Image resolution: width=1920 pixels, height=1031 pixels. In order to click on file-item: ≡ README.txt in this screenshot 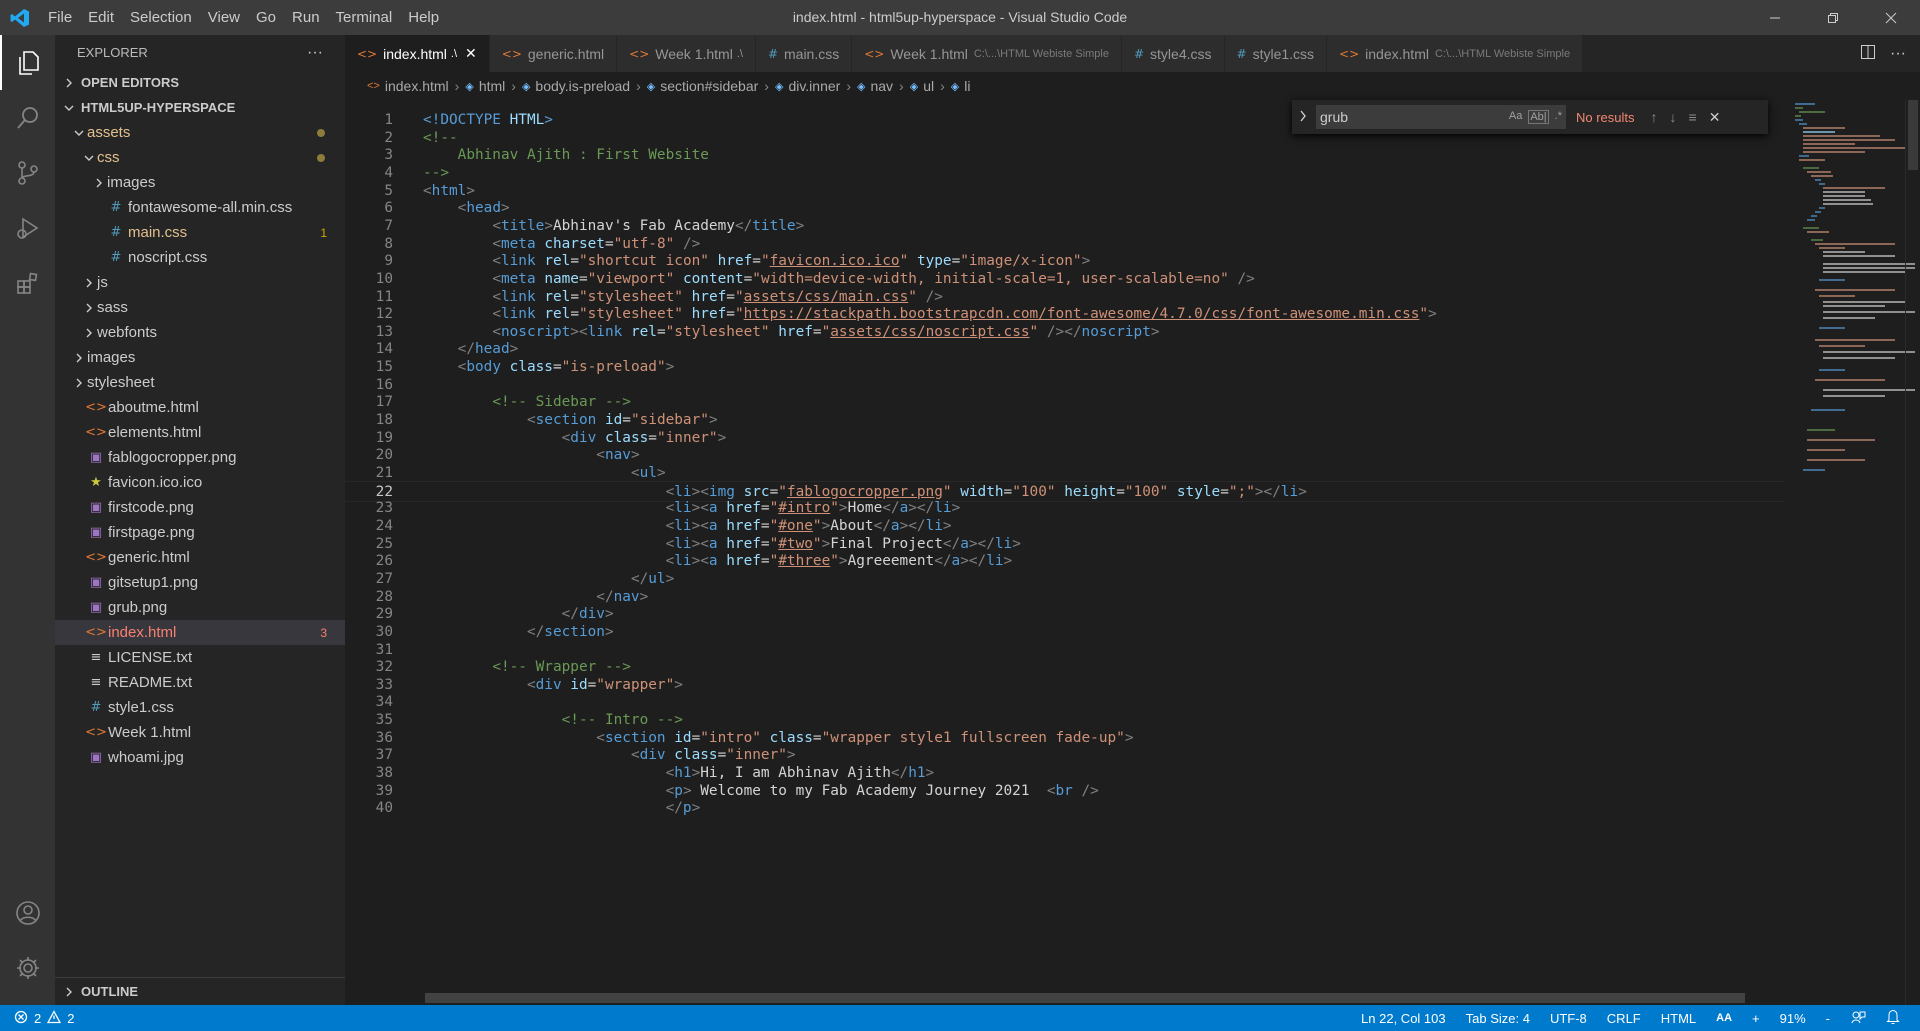, I will do `click(200, 682)`.